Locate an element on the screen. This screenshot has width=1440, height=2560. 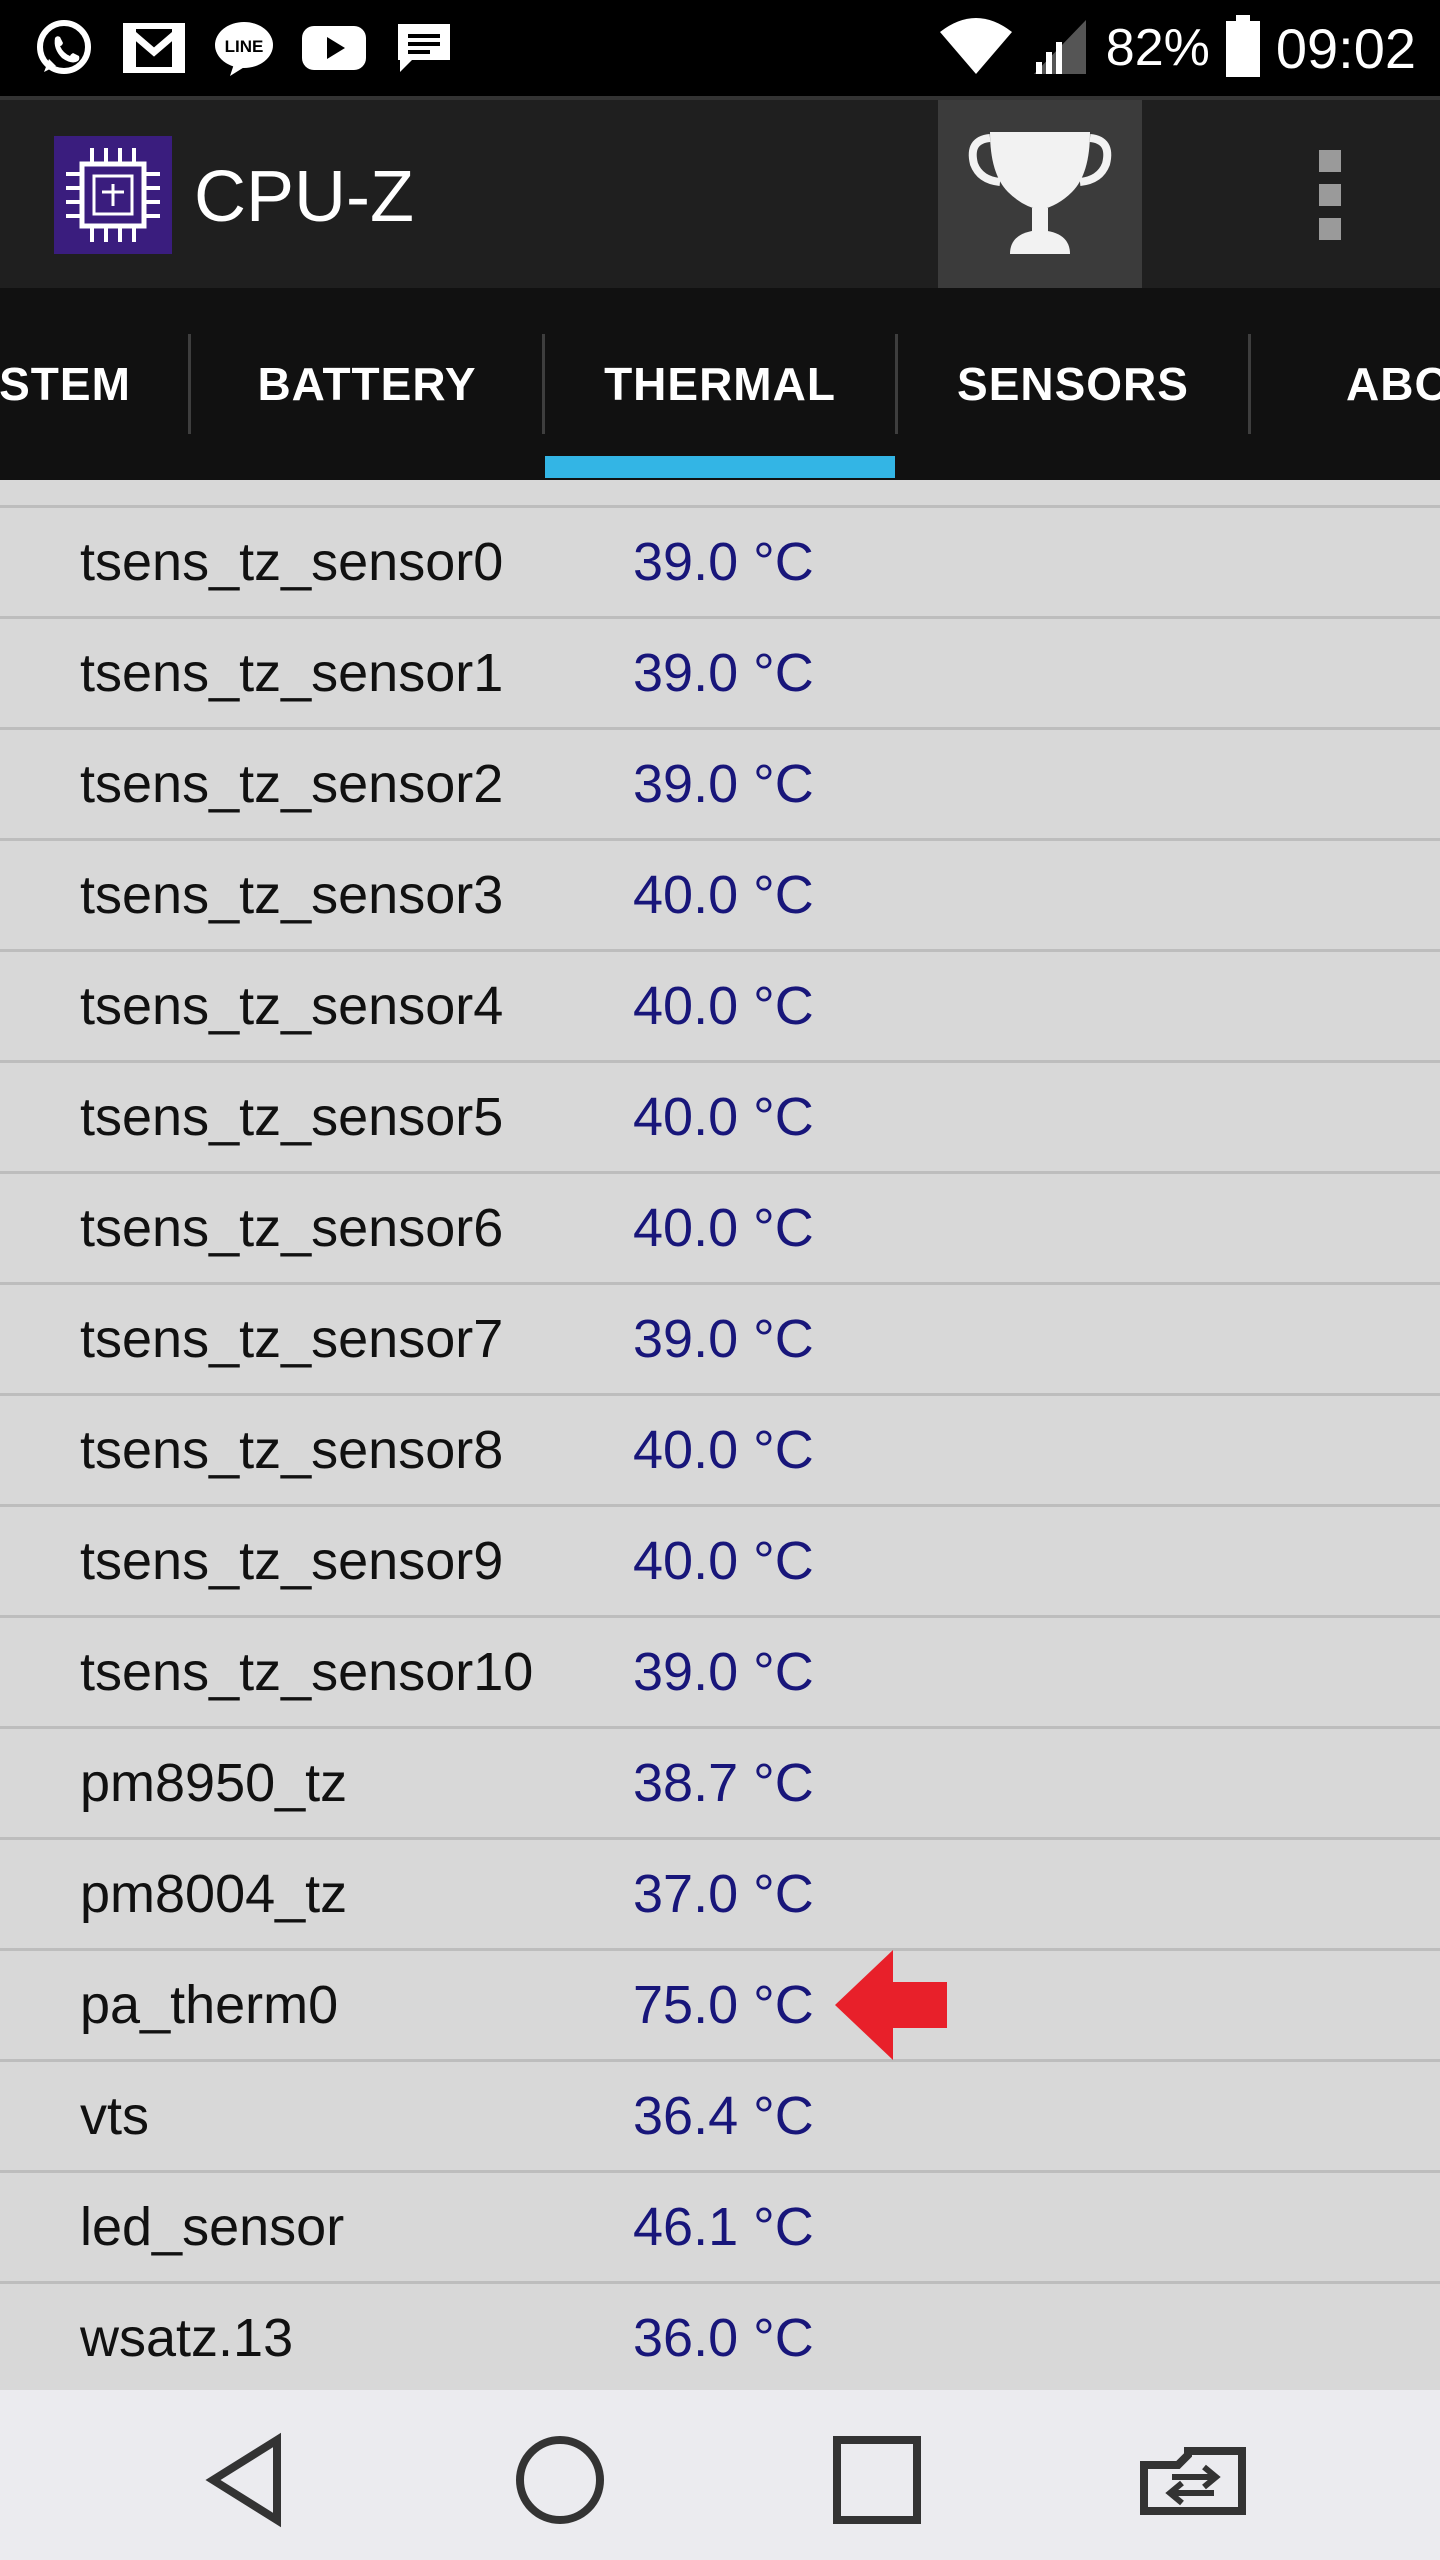
table-row: tsens_tz_sensor9 40.0 °C is located at coordinates (720, 1559).